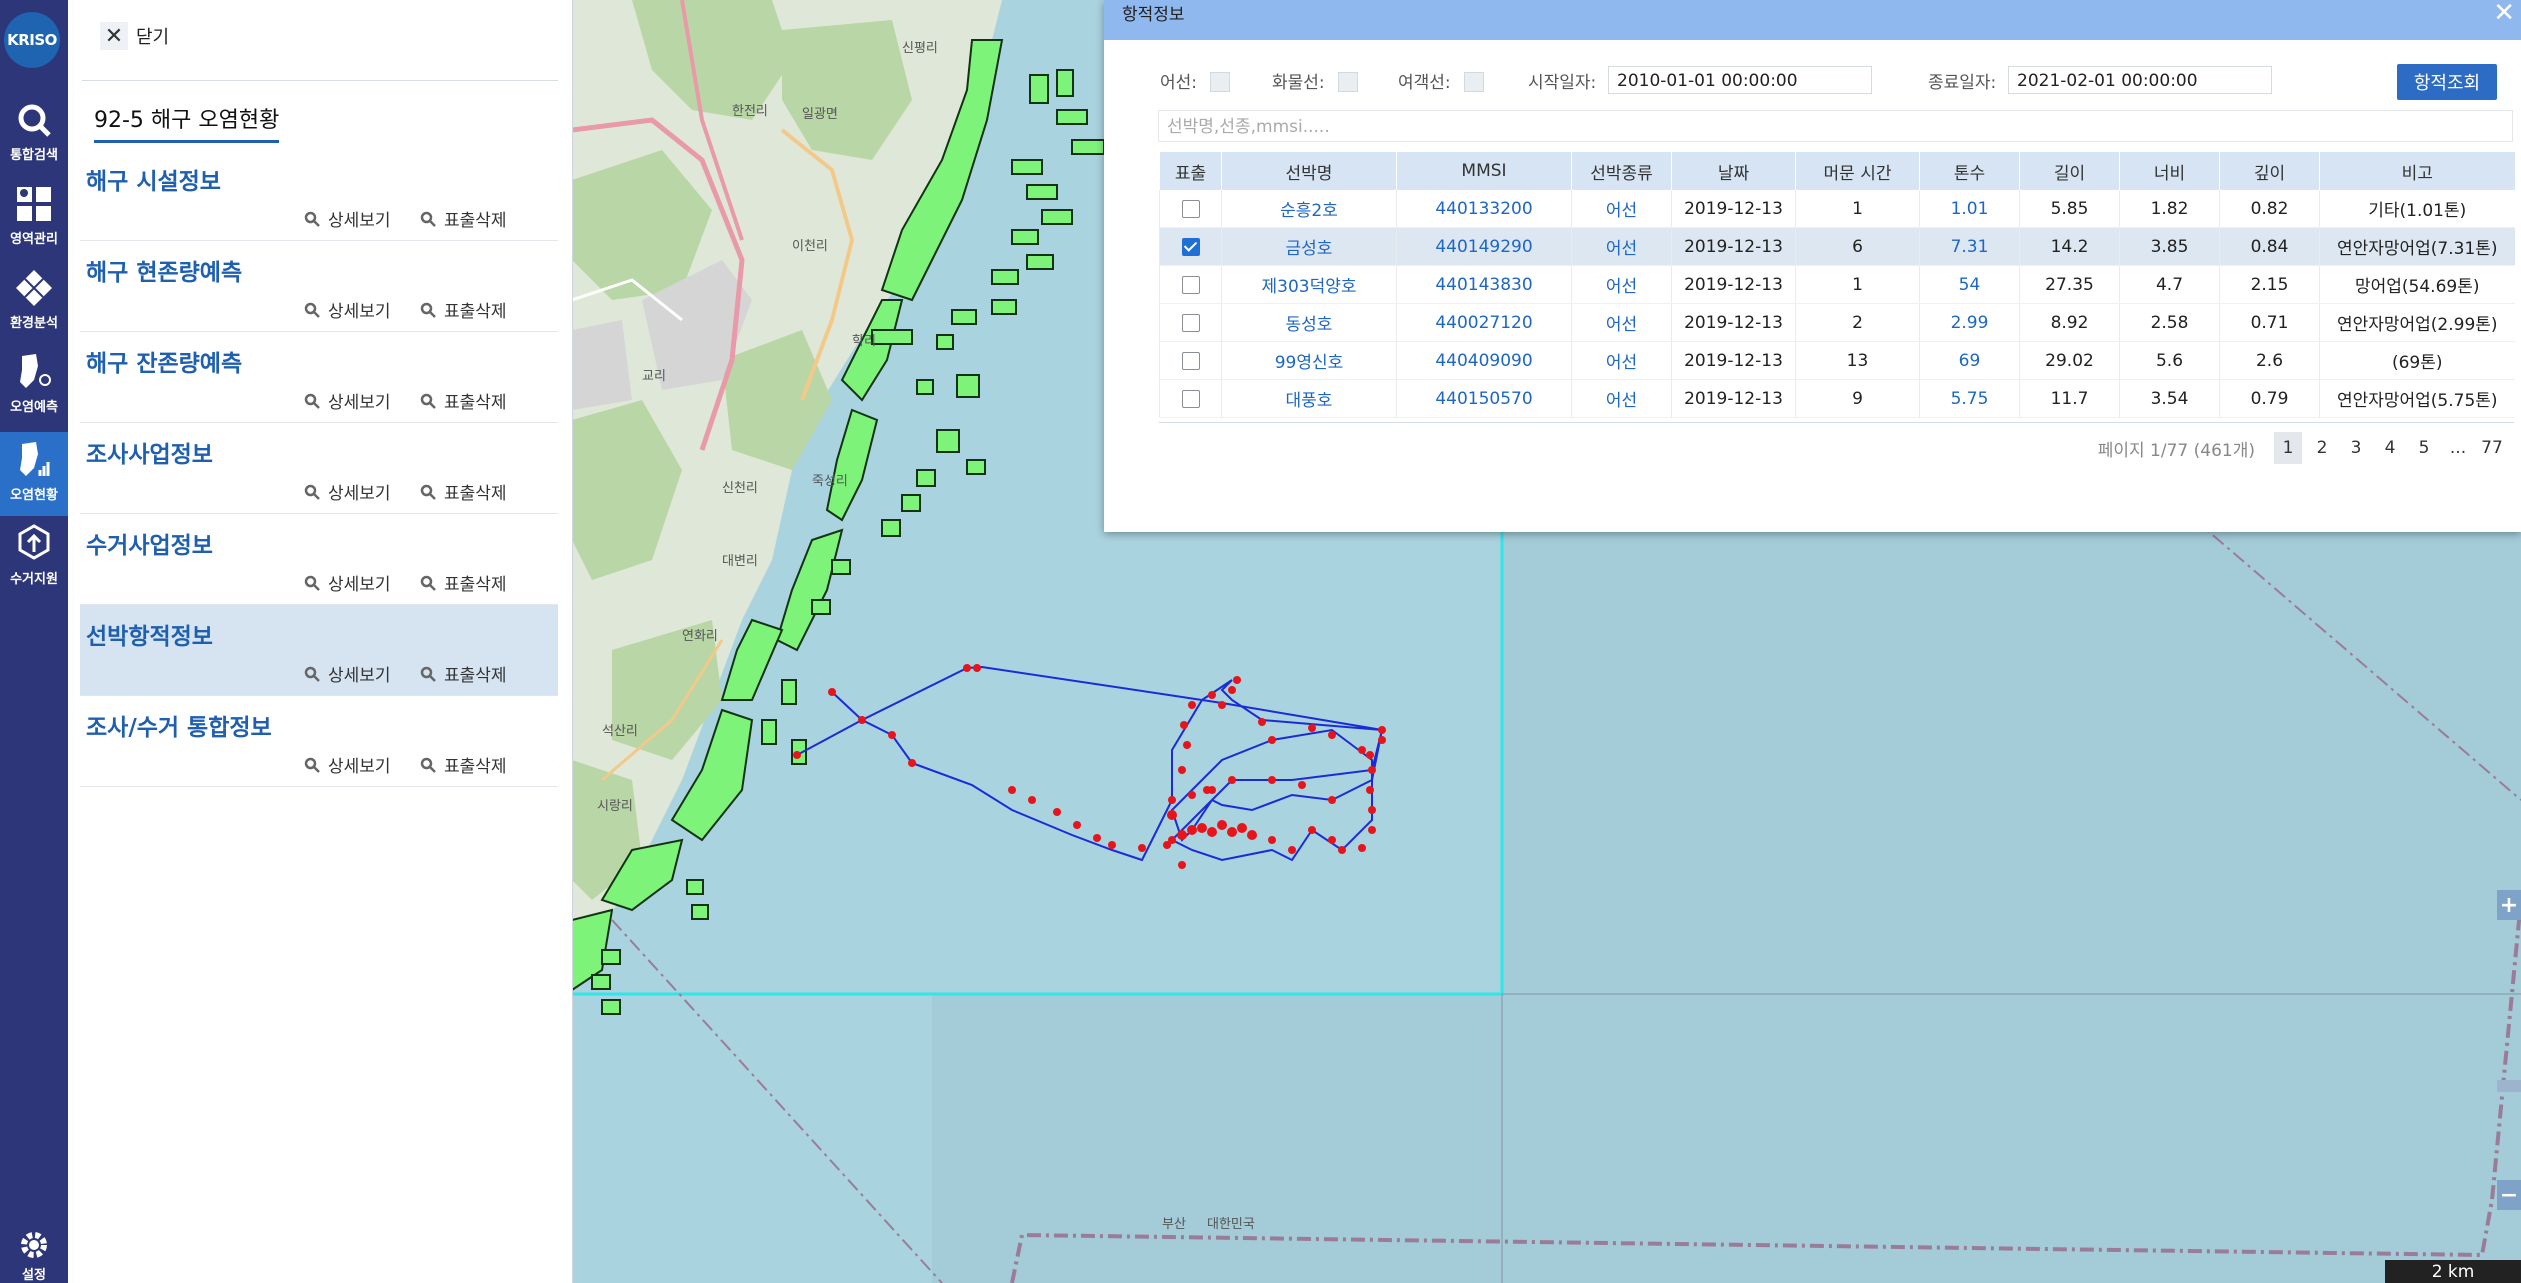  I want to click on vessel-name-link: 99영신호, so click(1309, 360).